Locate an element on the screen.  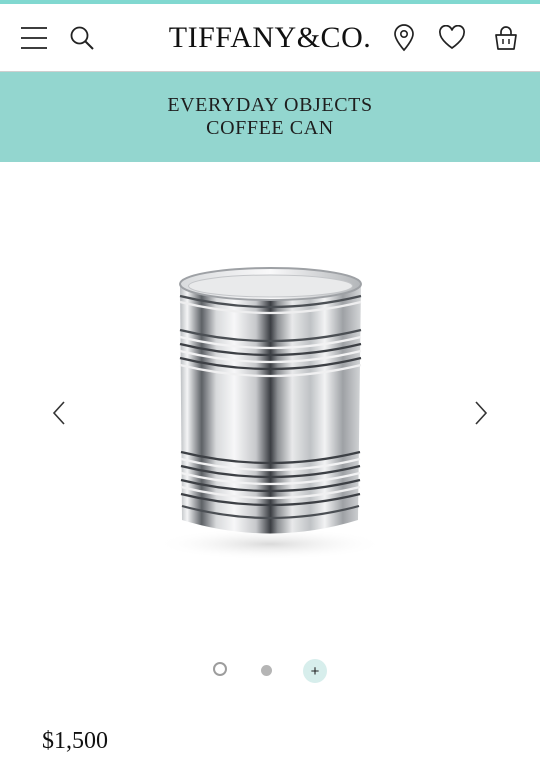
shopping-bag-icon is located at coordinates (506, 37).